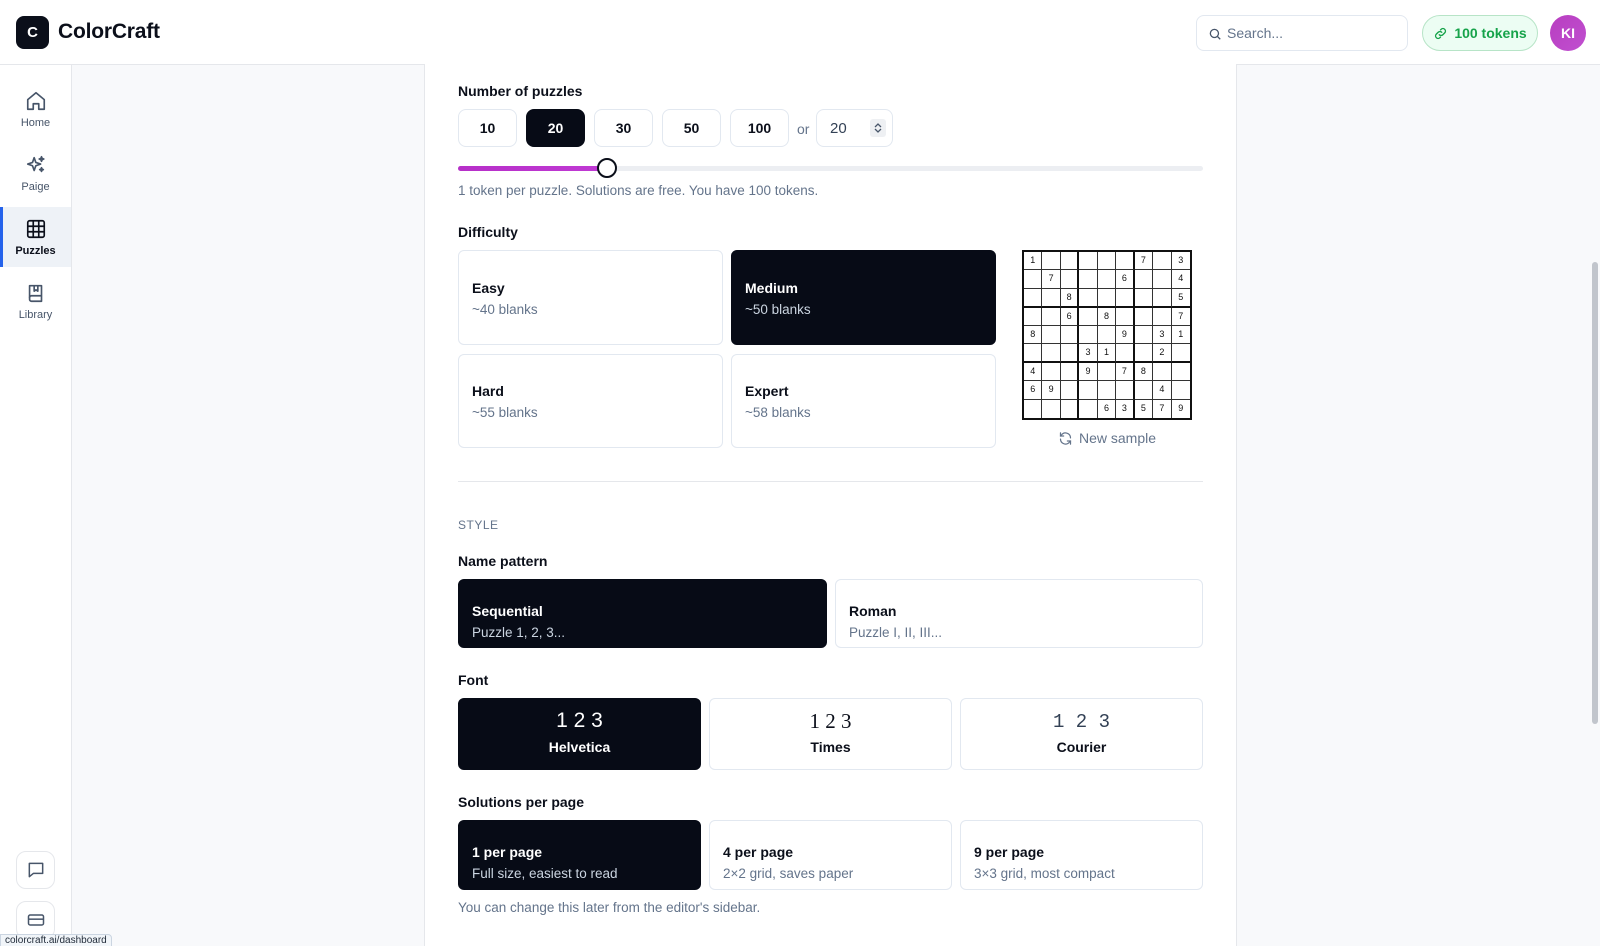 The width and height of the screenshot is (1600, 946). What do you see at coordinates (35, 870) in the screenshot?
I see `chat-button` at bounding box center [35, 870].